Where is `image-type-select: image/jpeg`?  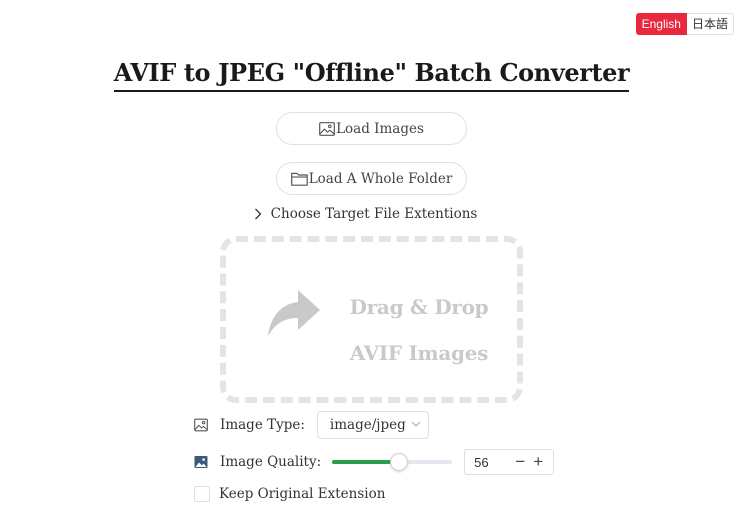 image-type-select: image/jpeg is located at coordinates (372, 425).